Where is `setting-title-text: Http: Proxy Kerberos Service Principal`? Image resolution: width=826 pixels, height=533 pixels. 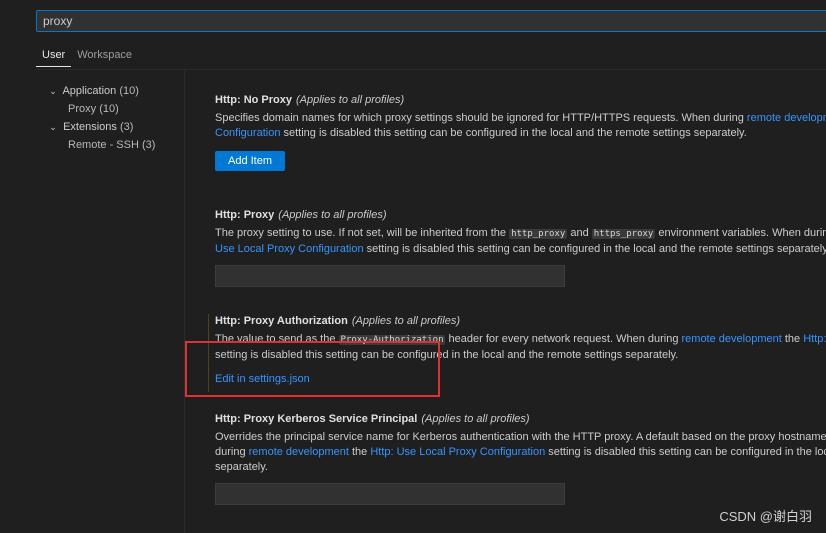
setting-title-text: Http: Proxy Kerberos Service Principal is located at coordinates (316, 419).